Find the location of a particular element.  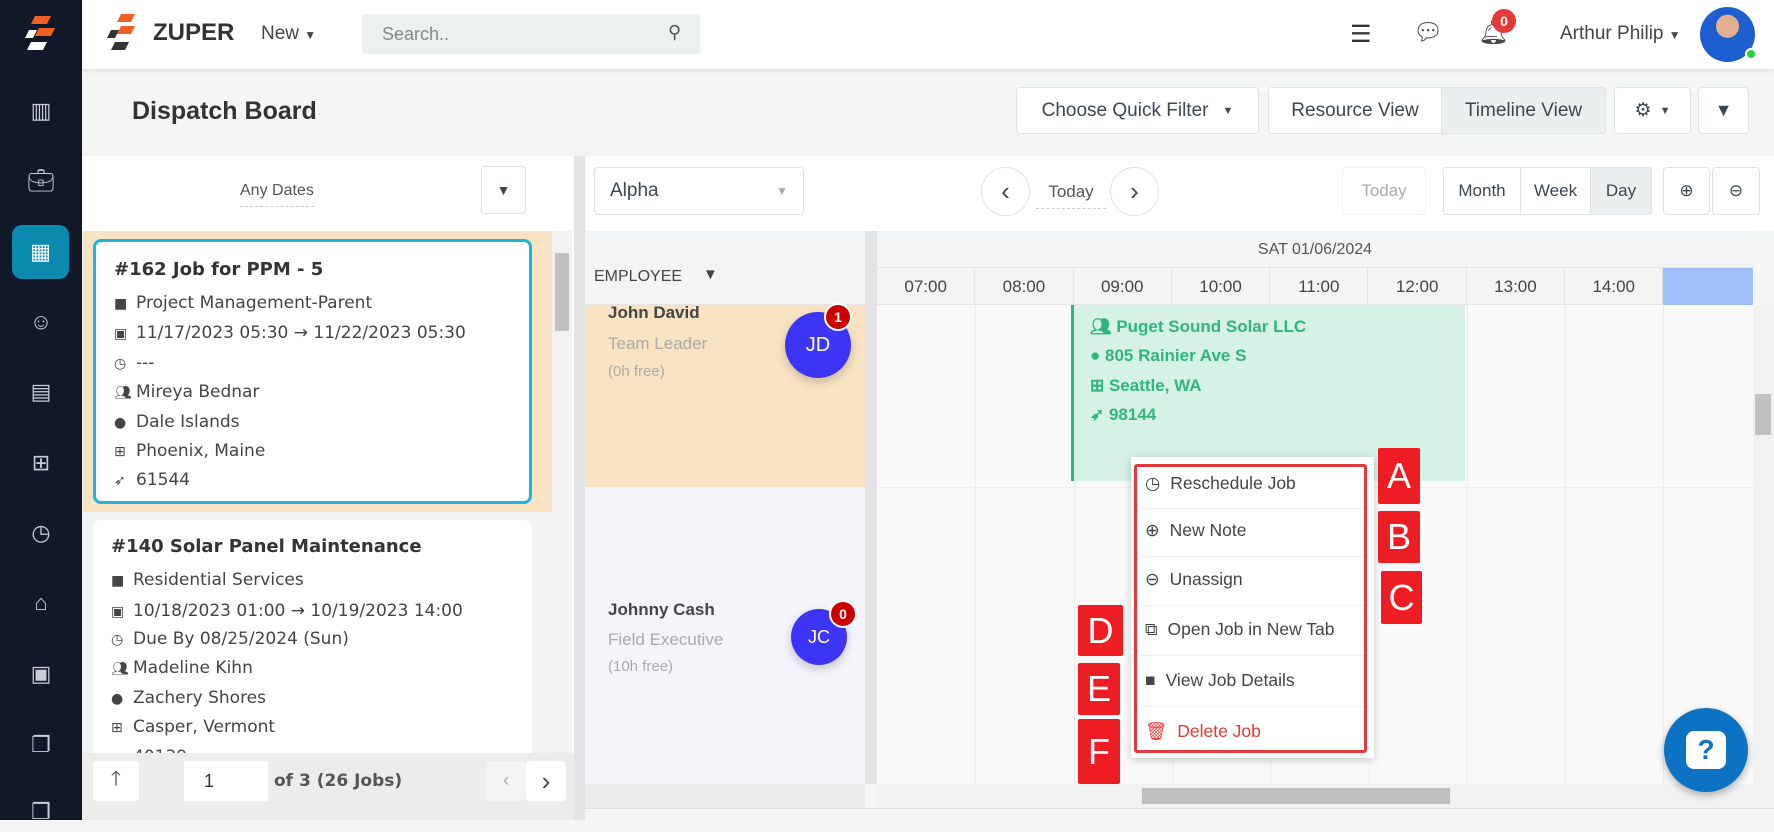

external-link-icon: ⧉ is located at coordinates (1151, 629).